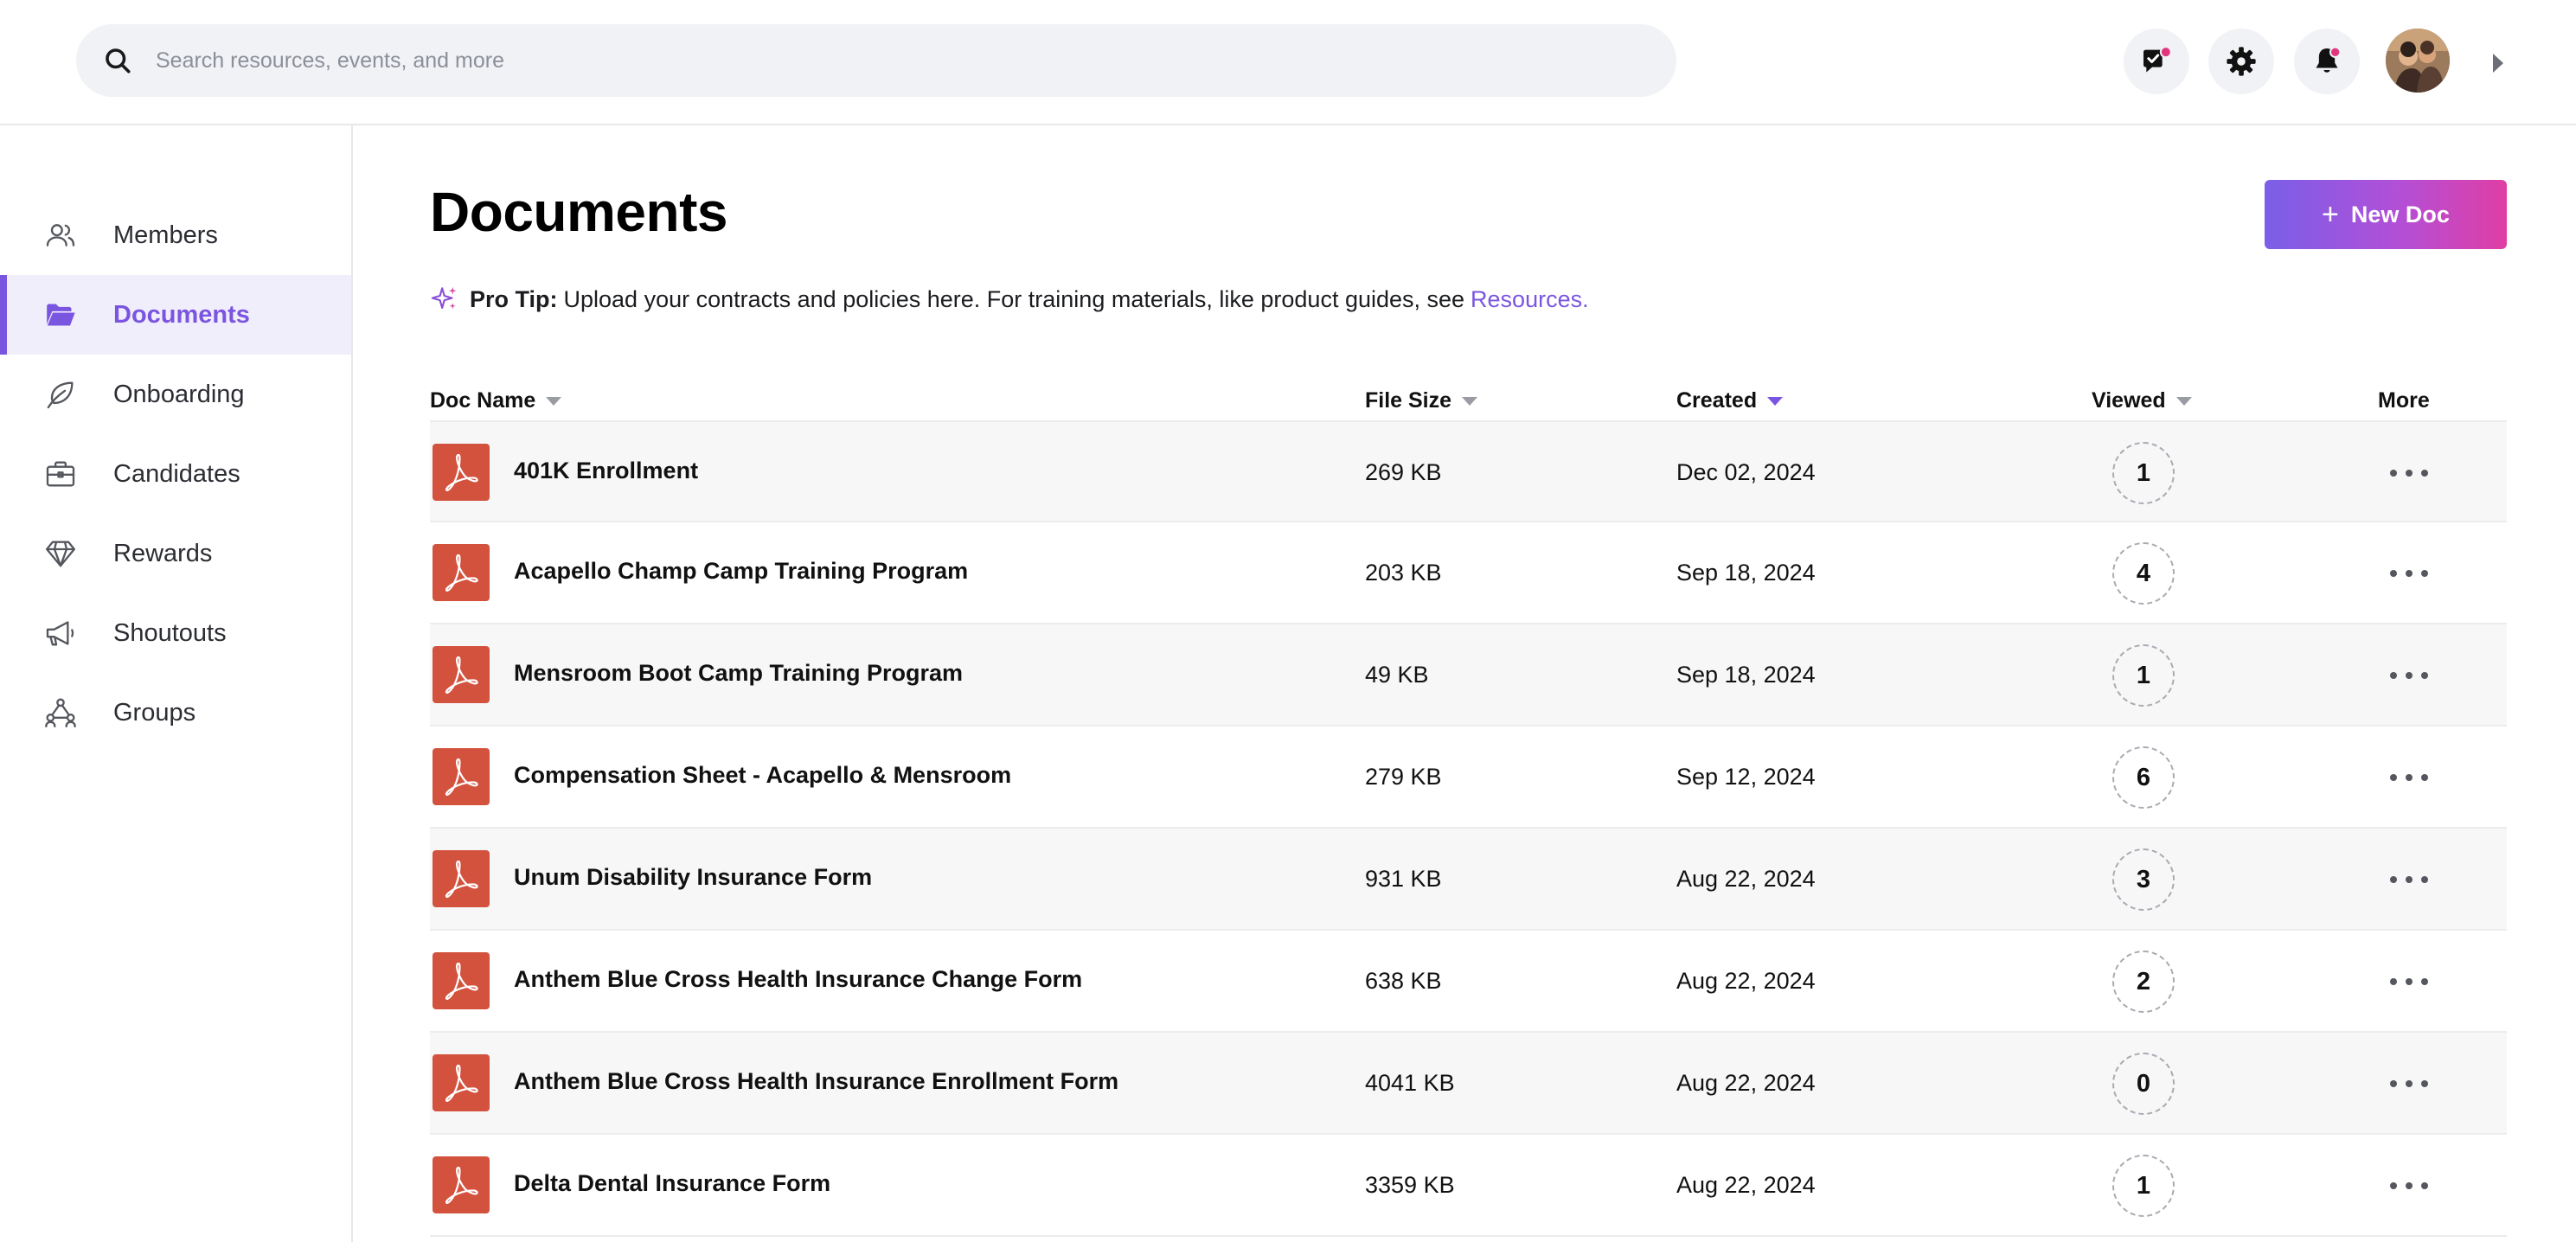 This screenshot has height=1242, width=2576. Describe the element at coordinates (61, 235) in the screenshot. I see `users-icon` at that location.